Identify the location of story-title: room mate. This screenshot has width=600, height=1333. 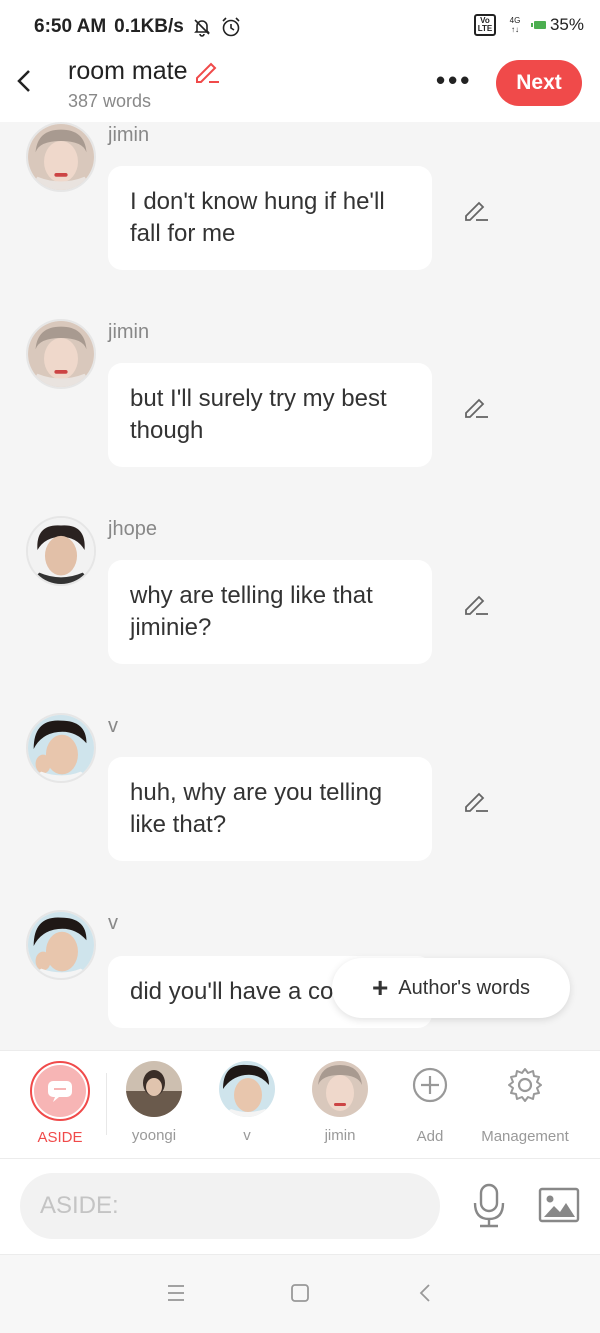
(144, 71).